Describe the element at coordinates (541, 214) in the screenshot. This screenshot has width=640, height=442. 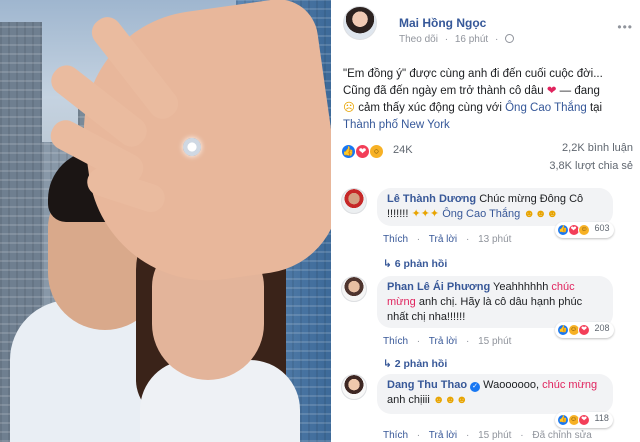
I see `smile-emoji-icon: ☻☻☻` at that location.